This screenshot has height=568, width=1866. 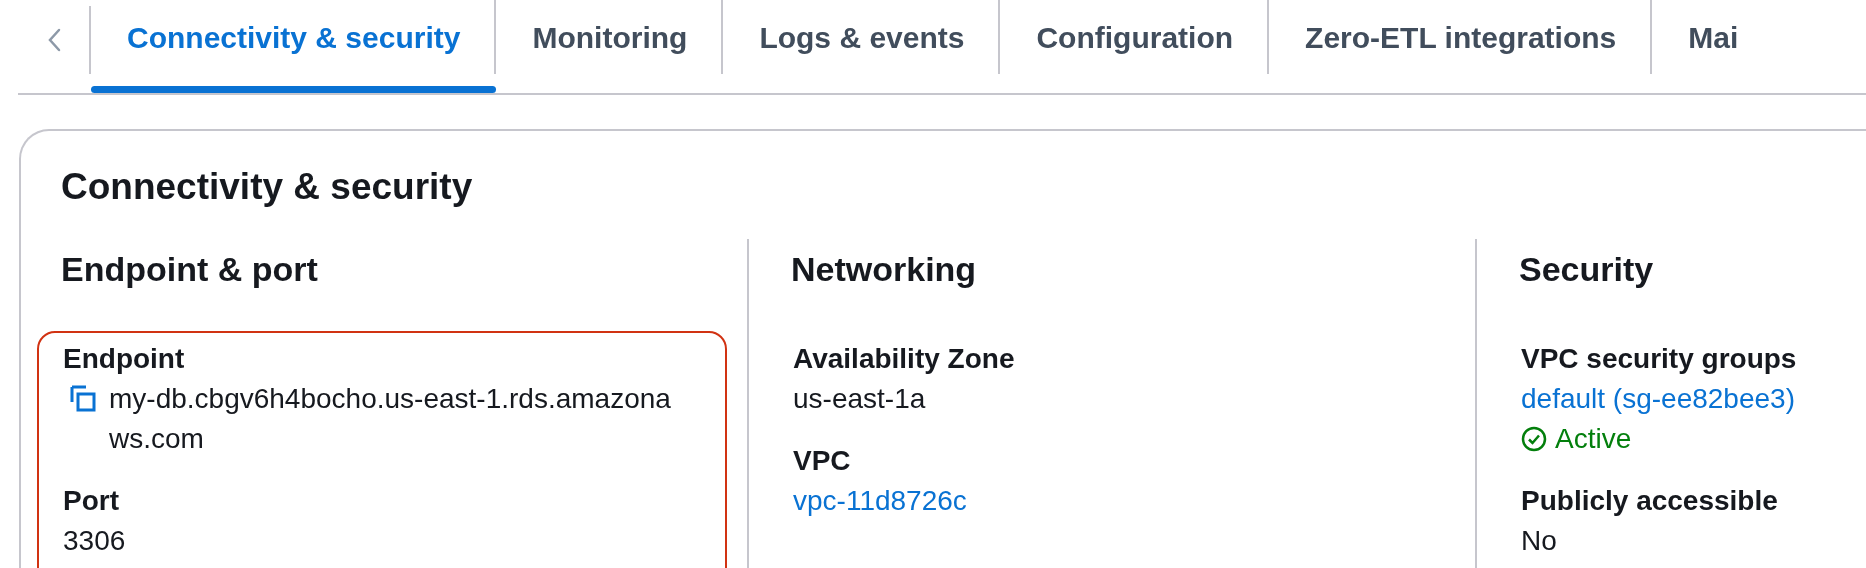 What do you see at coordinates (1587, 269) in the screenshot?
I see `section-heading: Security` at bounding box center [1587, 269].